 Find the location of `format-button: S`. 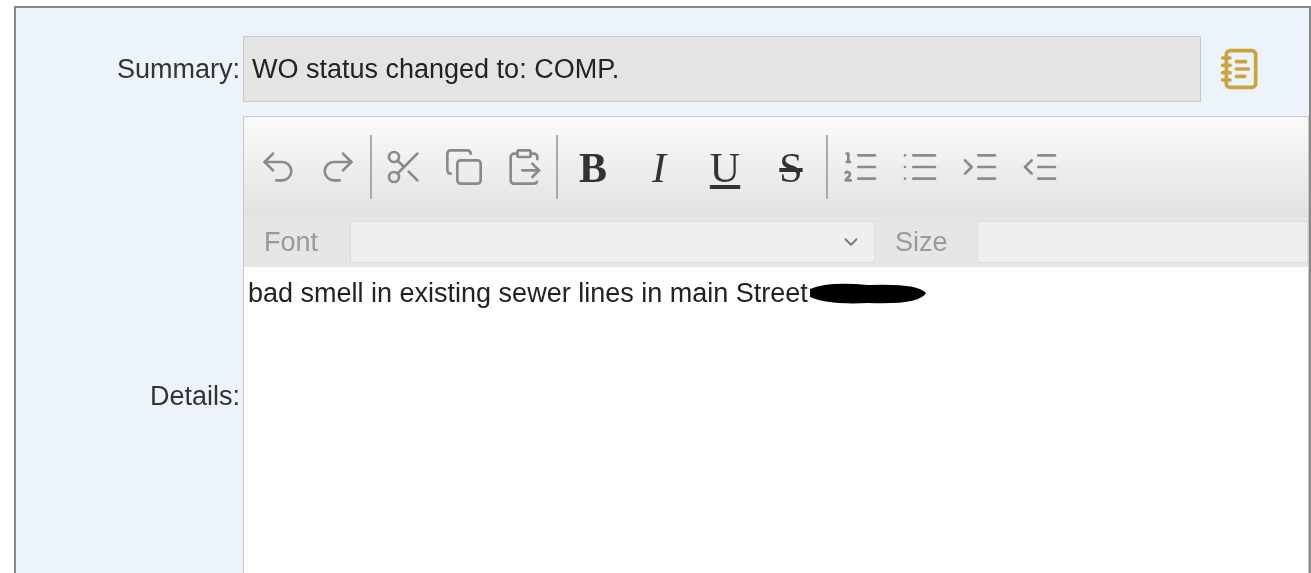

format-button: S is located at coordinates (791, 167).